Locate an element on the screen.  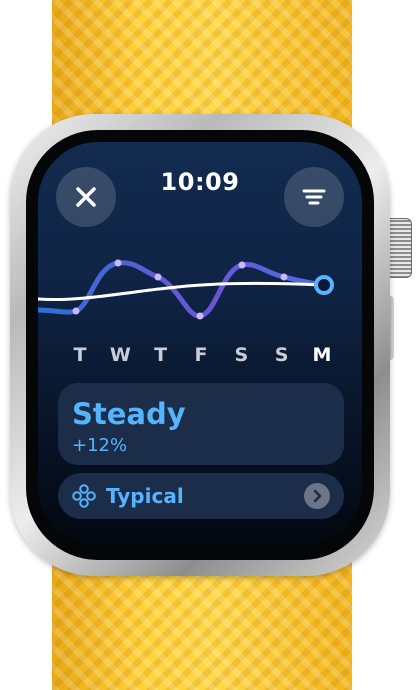
day-label: F is located at coordinates (201, 355).